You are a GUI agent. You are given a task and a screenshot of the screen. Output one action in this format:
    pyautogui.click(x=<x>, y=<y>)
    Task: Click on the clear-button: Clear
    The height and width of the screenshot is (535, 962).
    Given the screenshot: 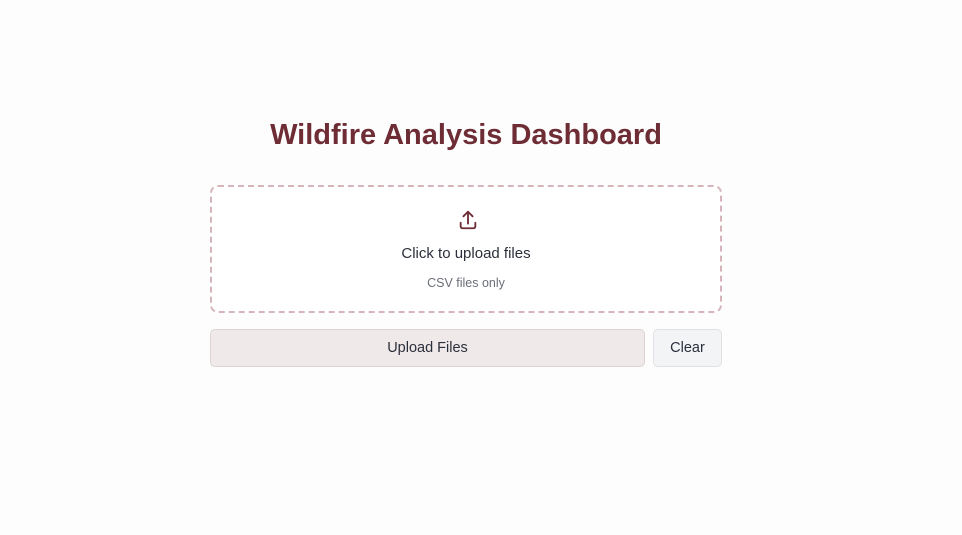 What is the action you would take?
    pyautogui.click(x=687, y=348)
    